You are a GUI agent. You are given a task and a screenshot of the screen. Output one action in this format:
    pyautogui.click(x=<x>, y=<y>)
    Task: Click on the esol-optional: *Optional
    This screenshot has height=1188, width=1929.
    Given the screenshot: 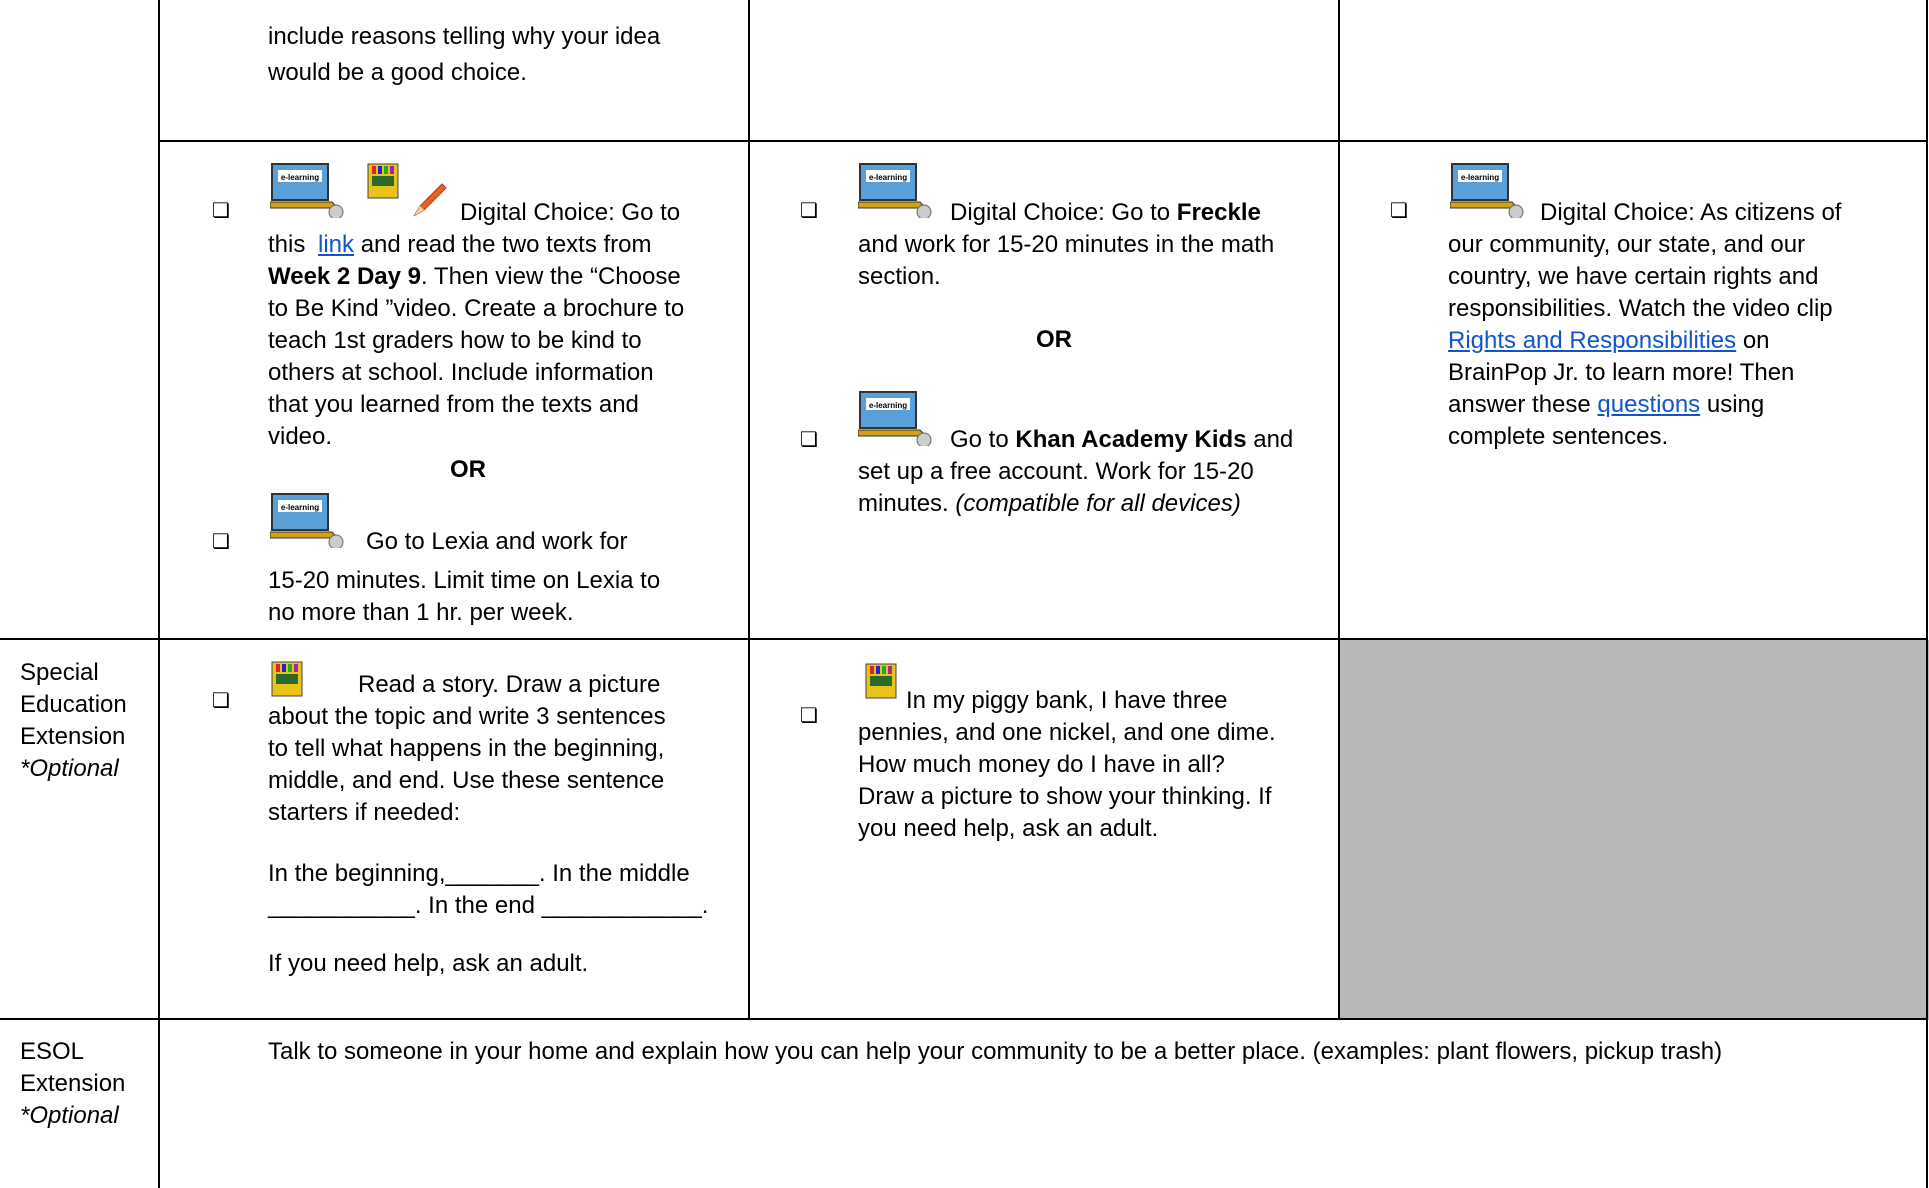 What is the action you would take?
    pyautogui.click(x=69, y=1115)
    